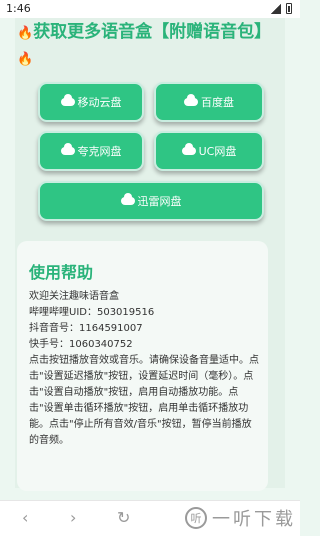  I want to click on quark-pan-label: 夸克网盘, so click(99, 151).